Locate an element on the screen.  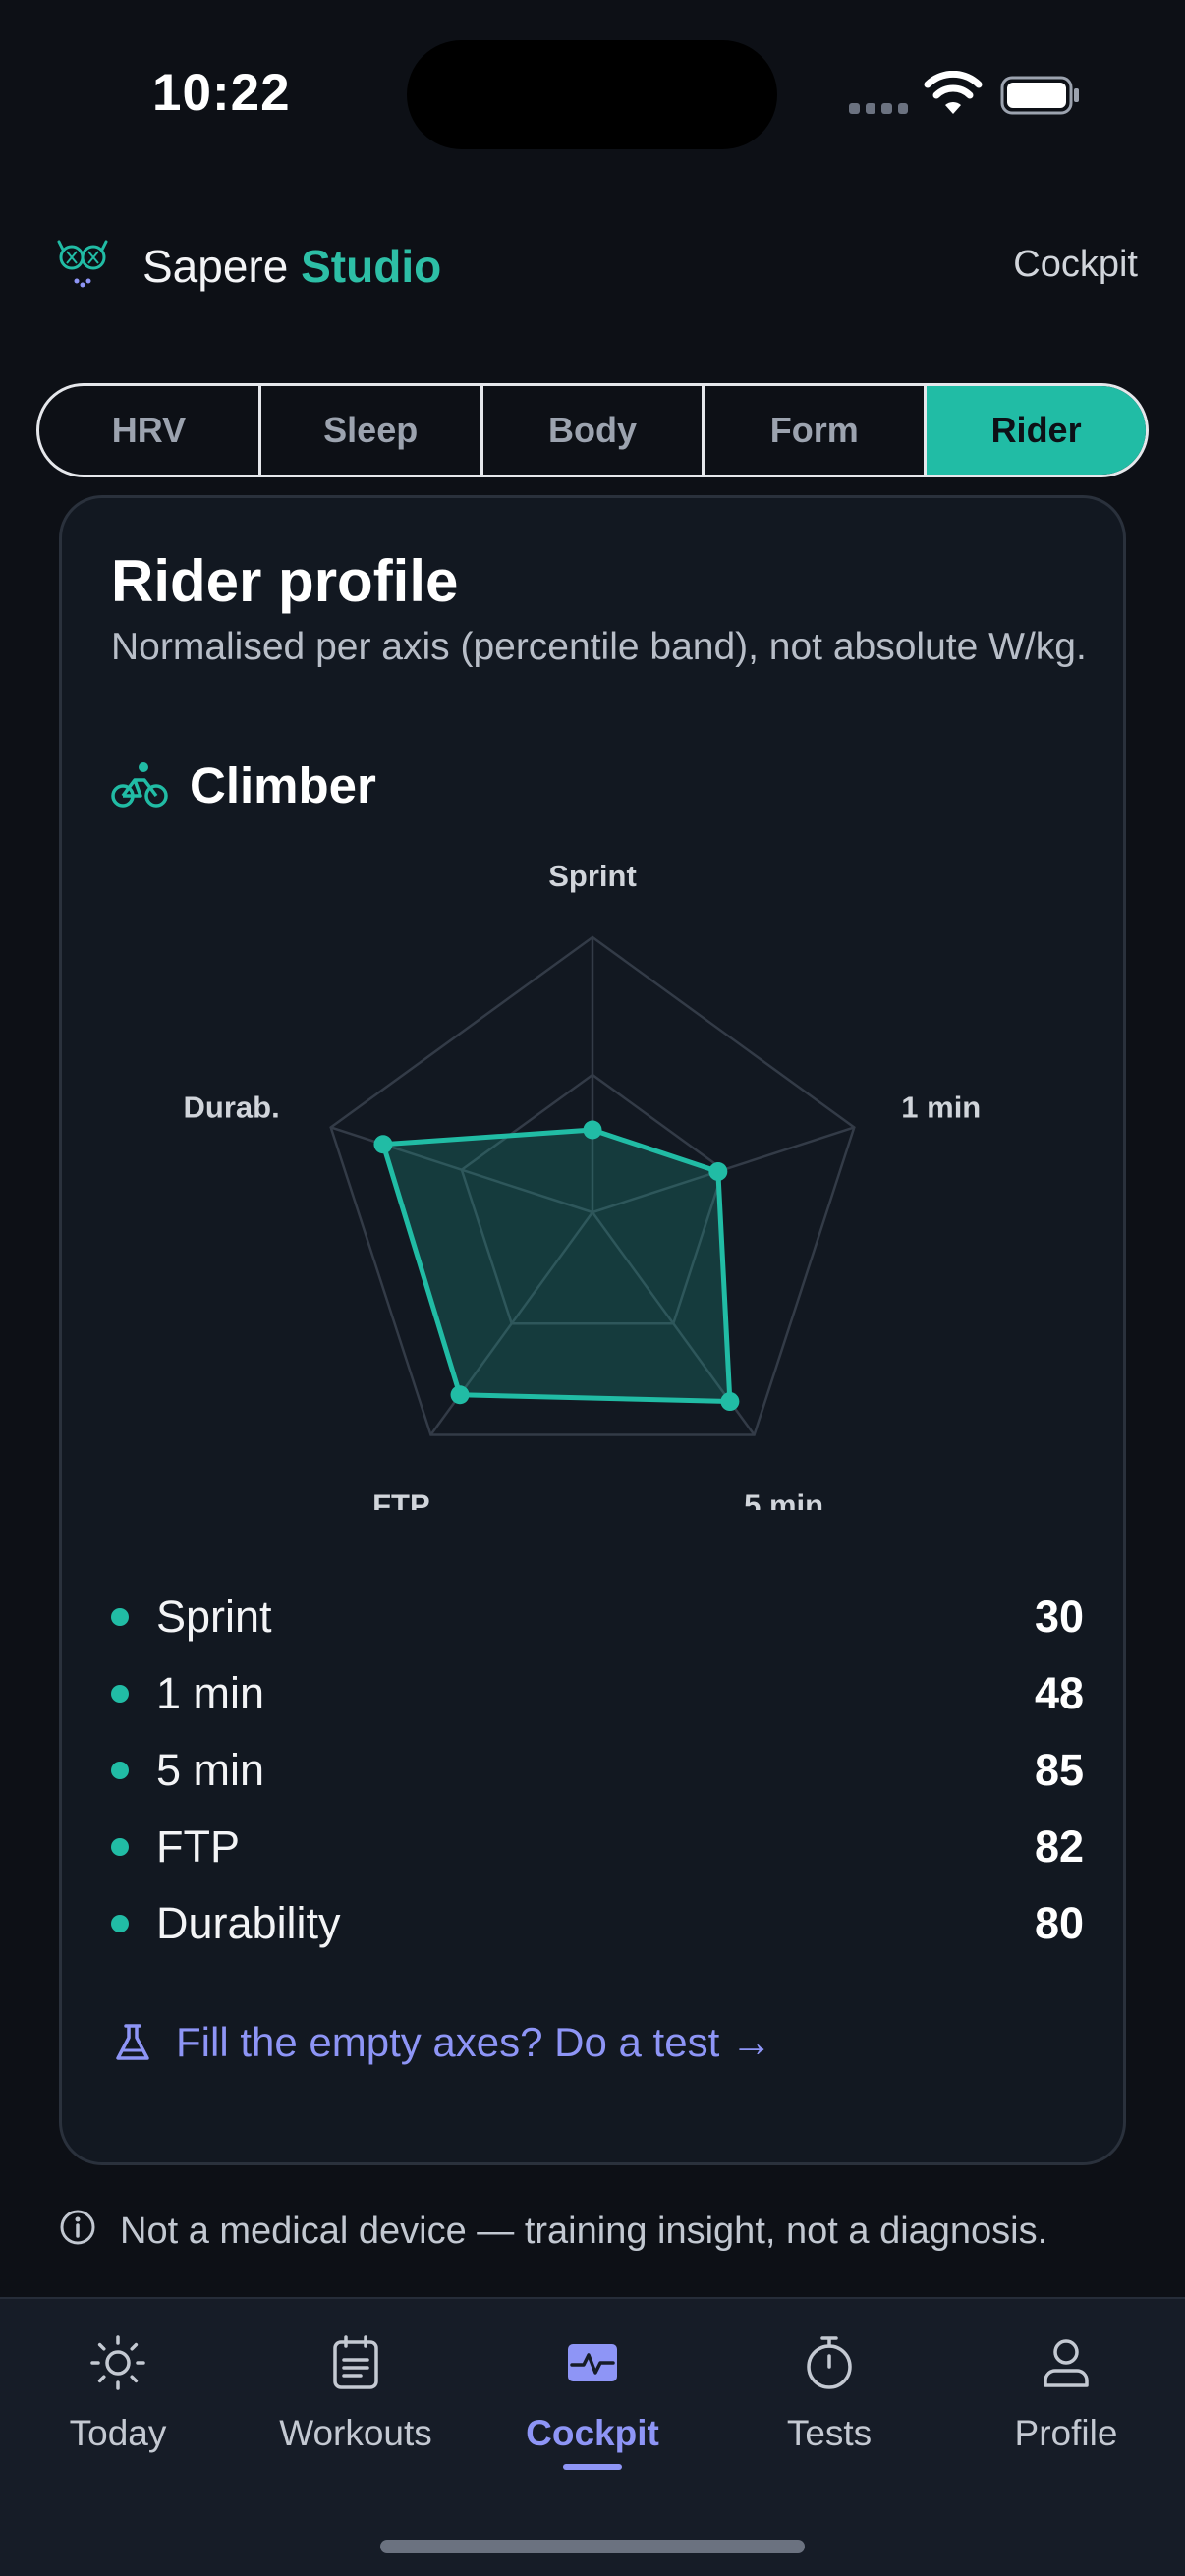
pulse-icon is located at coordinates (592, 2362).